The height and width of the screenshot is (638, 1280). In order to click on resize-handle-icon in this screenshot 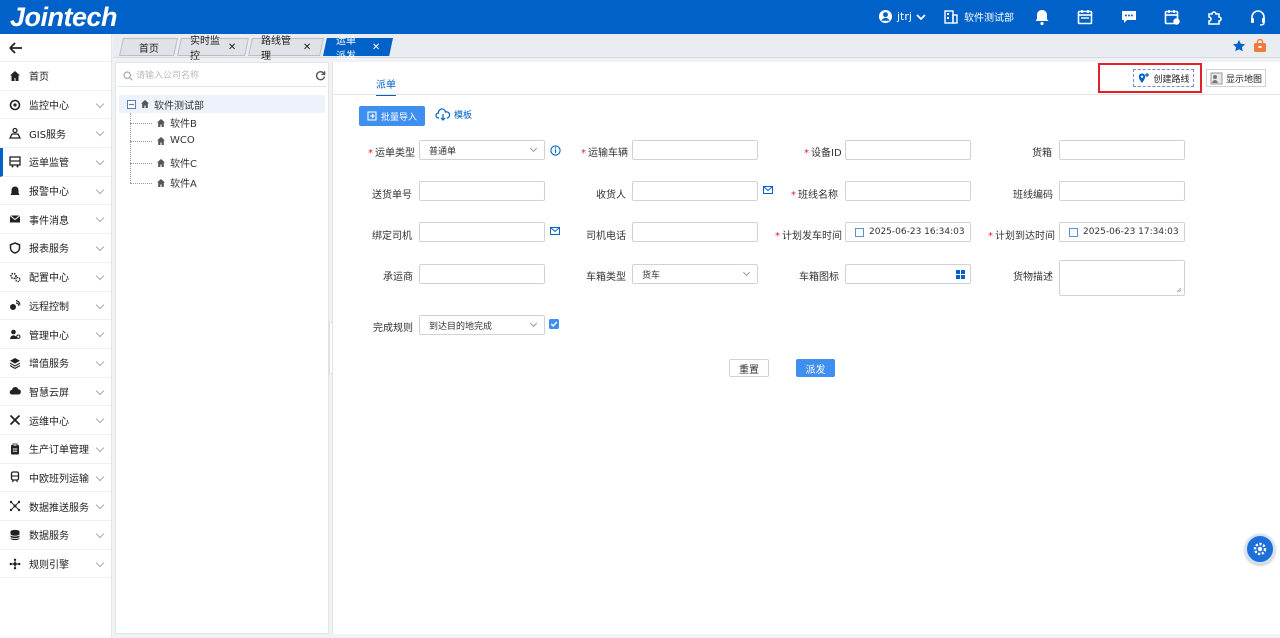, I will do `click(1179, 290)`.